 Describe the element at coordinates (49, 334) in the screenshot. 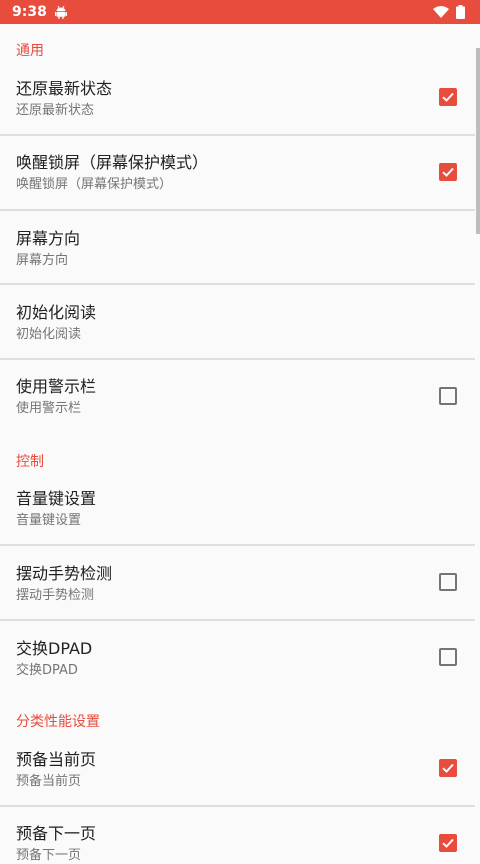

I see `pref-summary: 初始化阅读` at that location.